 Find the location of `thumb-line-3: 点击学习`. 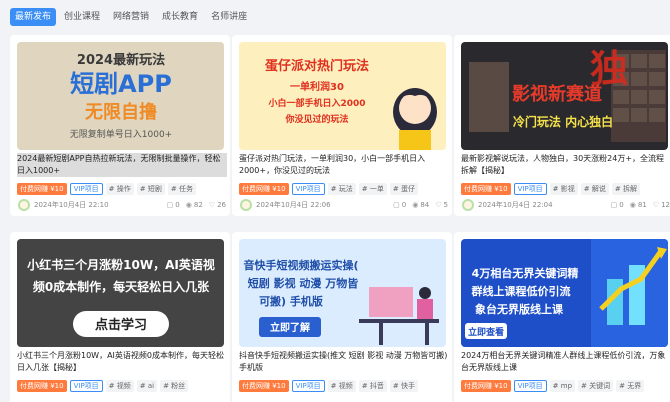

thumb-line-3: 点击学习 is located at coordinates (121, 325).